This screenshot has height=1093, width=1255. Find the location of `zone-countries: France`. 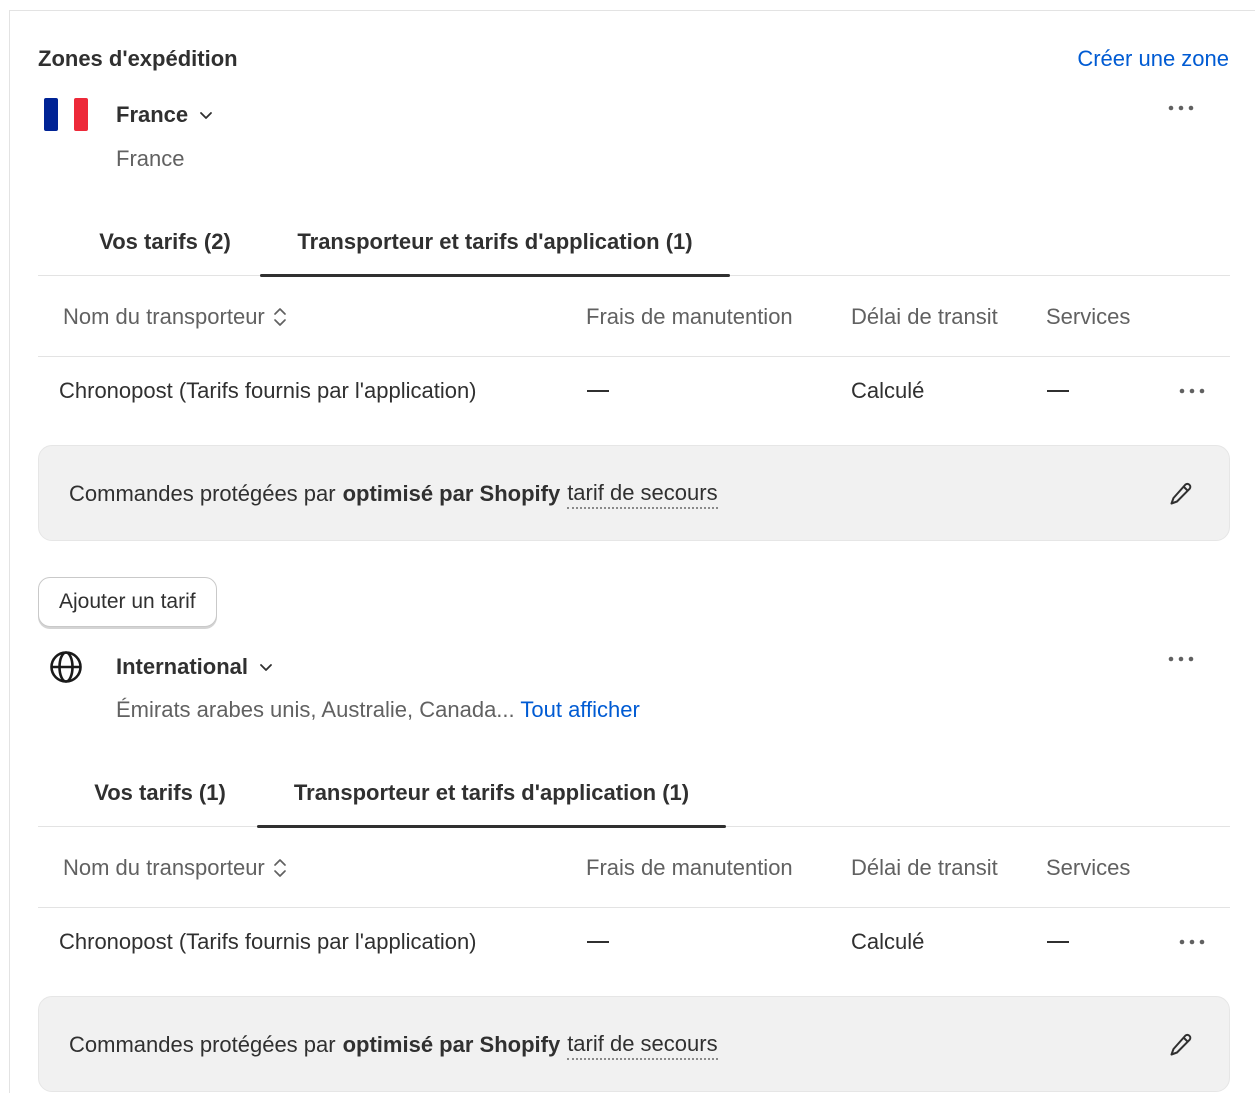

zone-countries: France is located at coordinates (150, 159).